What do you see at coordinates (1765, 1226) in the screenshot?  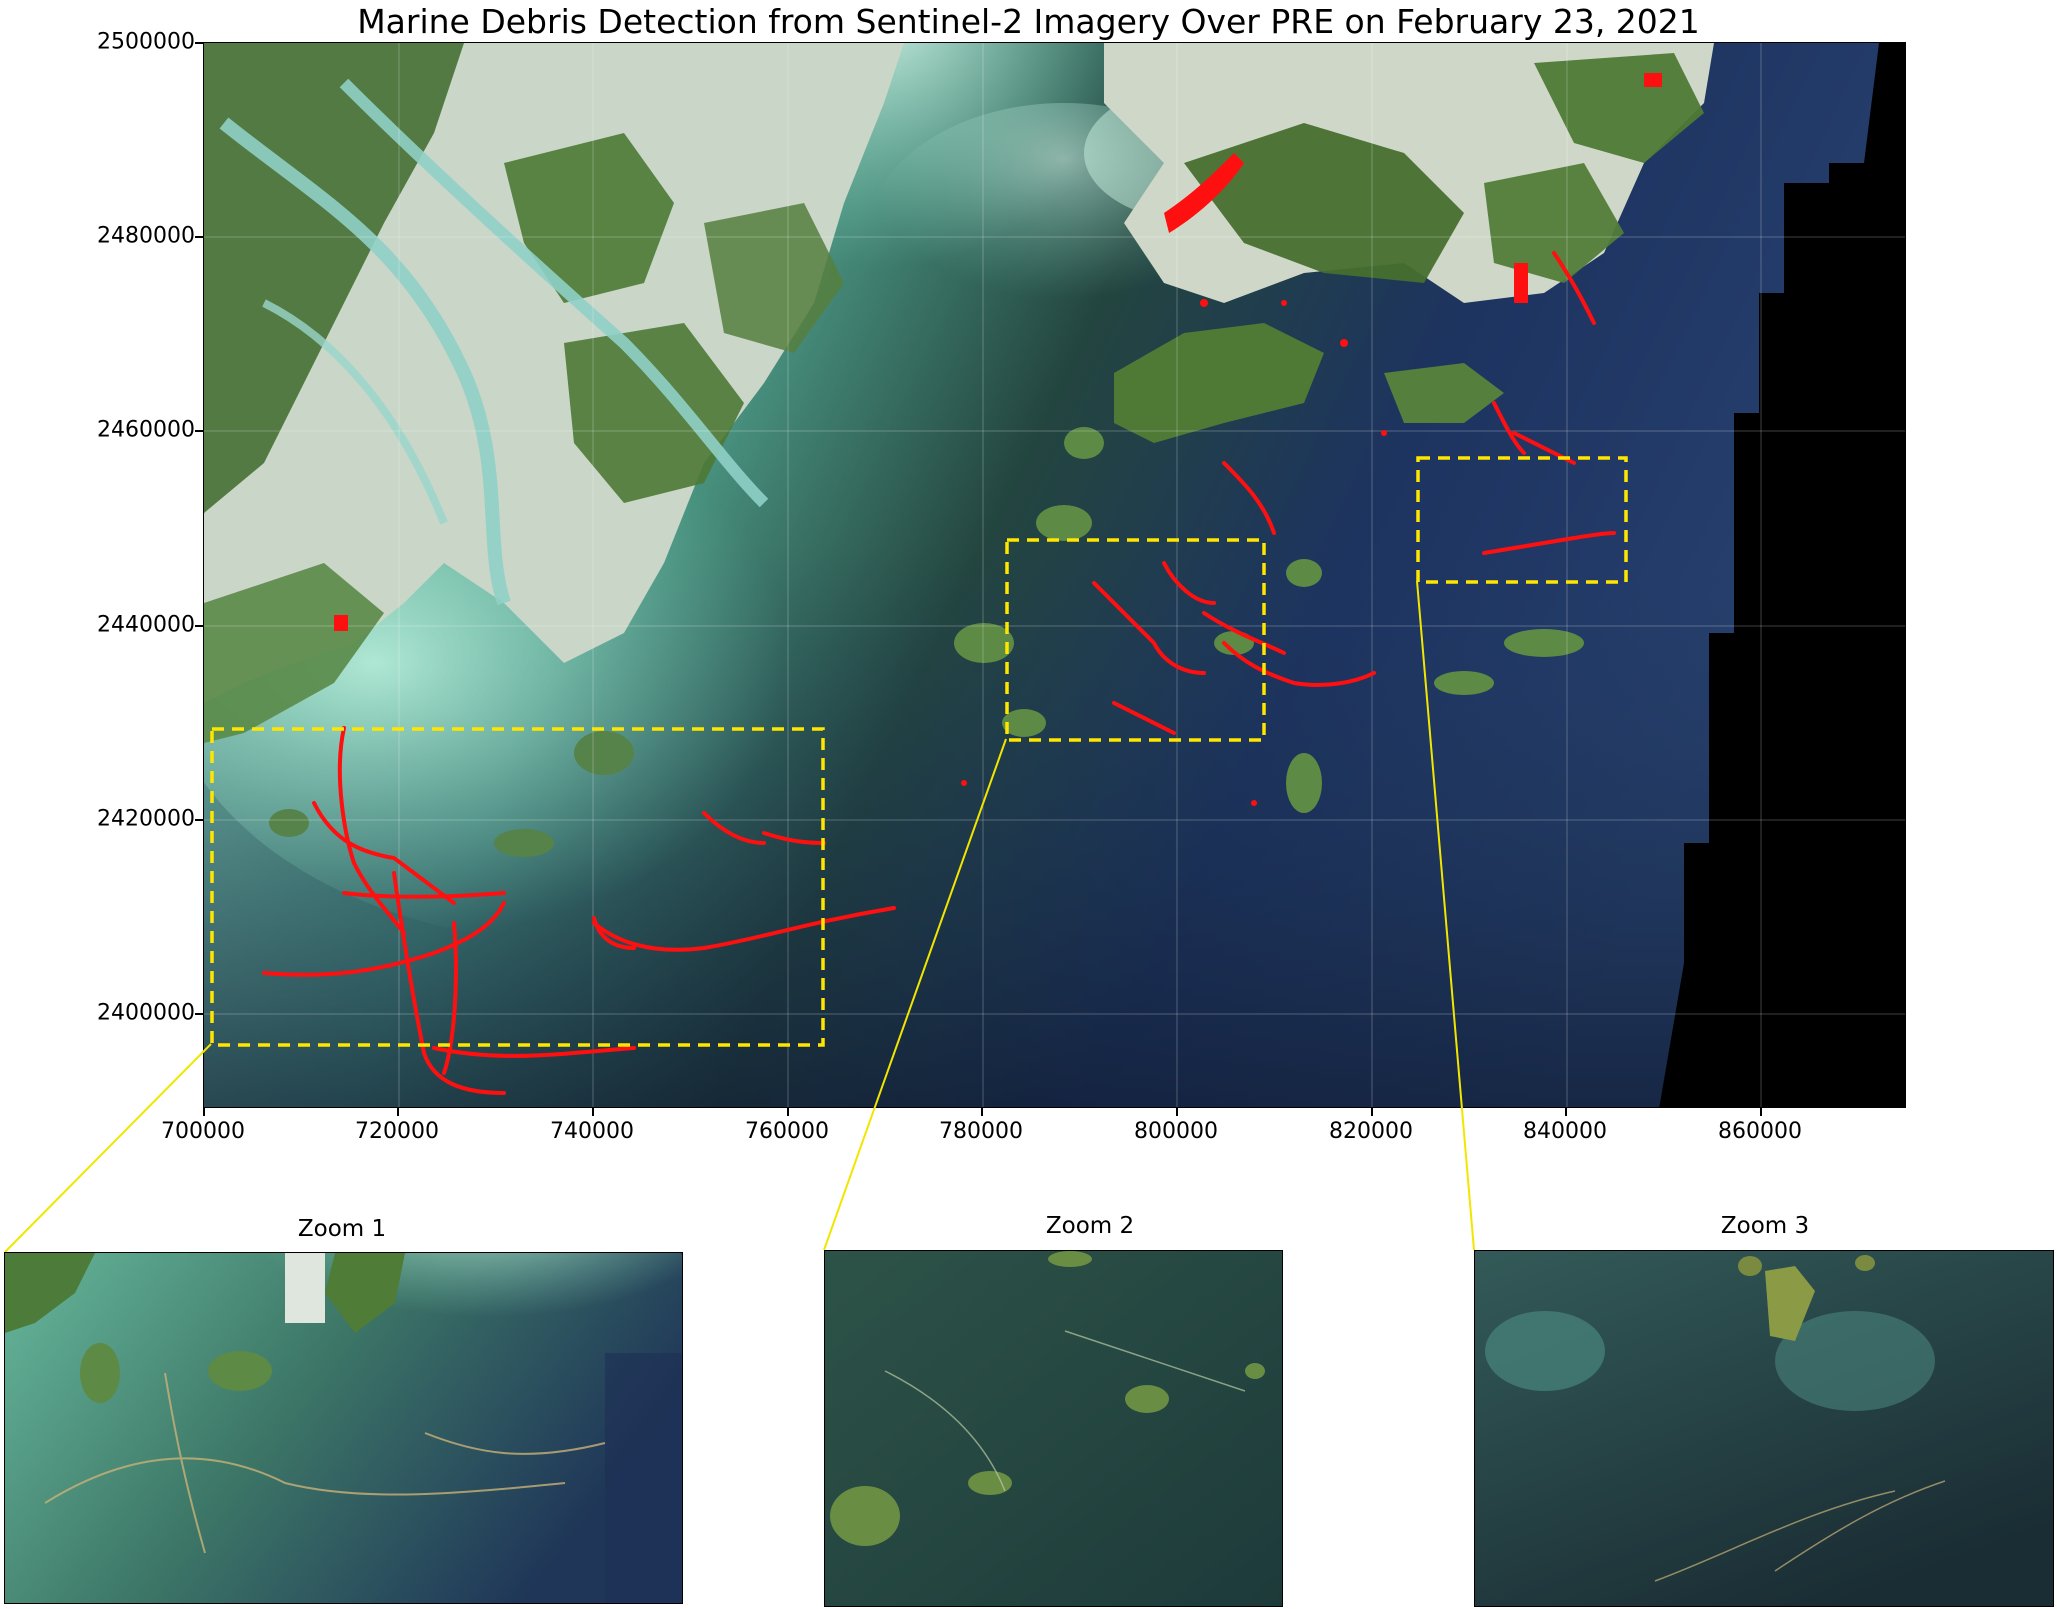 I see `inset-title-zoom-3: Zoom 3` at bounding box center [1765, 1226].